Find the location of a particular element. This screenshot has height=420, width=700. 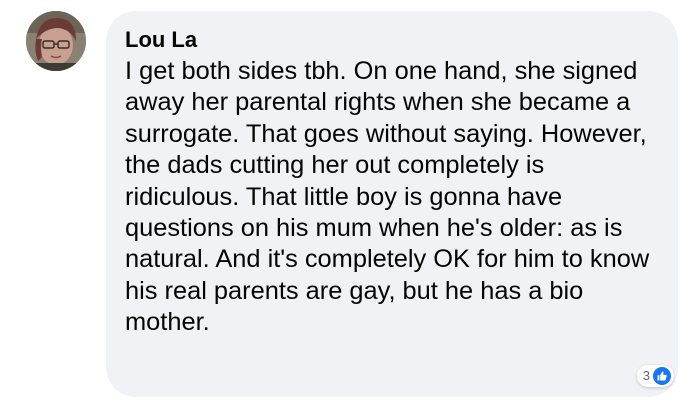

comment-author: Lou La is located at coordinates (161, 40).